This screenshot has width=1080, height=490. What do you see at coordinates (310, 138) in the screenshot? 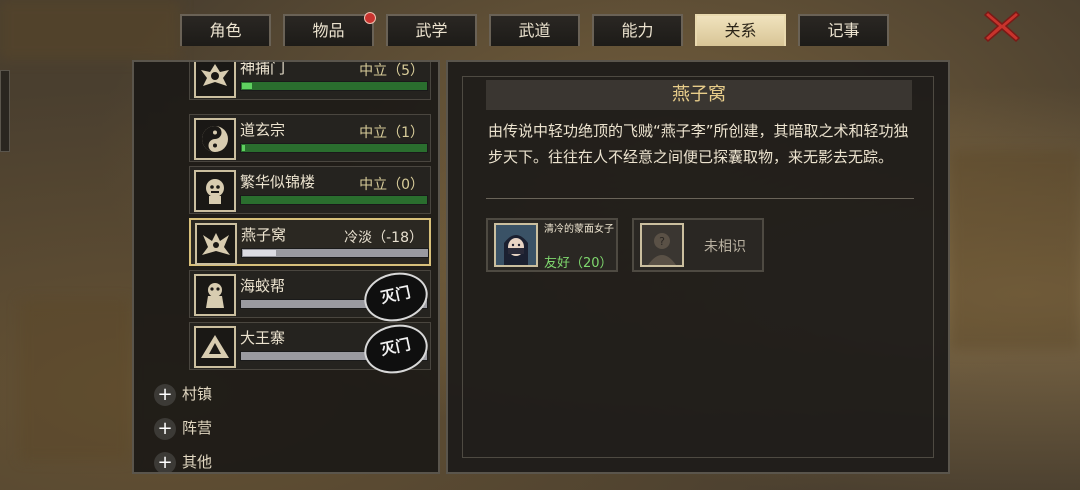
I see `faction-item-daoxuanzong: 道玄宗 中立（1）` at bounding box center [310, 138].